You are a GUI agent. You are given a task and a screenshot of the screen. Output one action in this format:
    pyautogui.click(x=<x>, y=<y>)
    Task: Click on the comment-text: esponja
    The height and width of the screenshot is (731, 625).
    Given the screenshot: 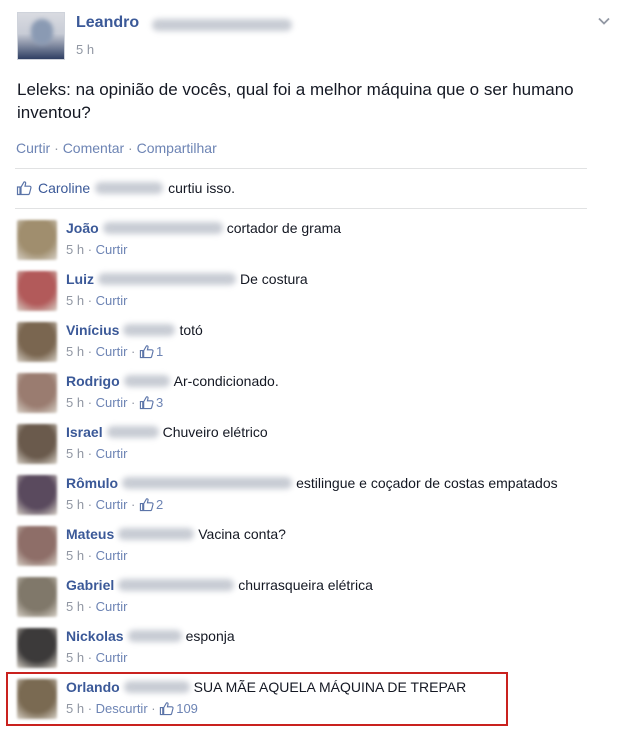 What is the action you would take?
    pyautogui.click(x=210, y=636)
    